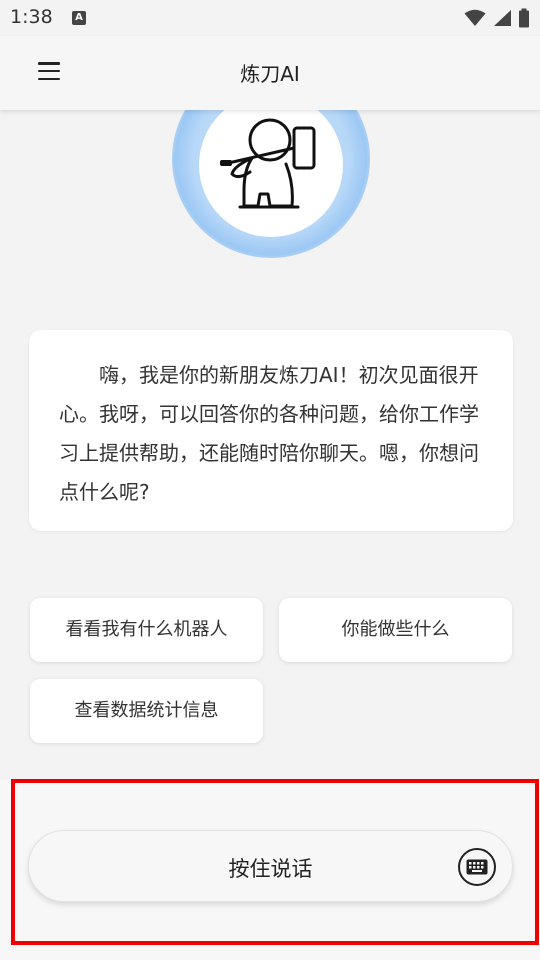 This screenshot has width=540, height=960. What do you see at coordinates (79, 18) in the screenshot?
I see `notification-icon: A` at bounding box center [79, 18].